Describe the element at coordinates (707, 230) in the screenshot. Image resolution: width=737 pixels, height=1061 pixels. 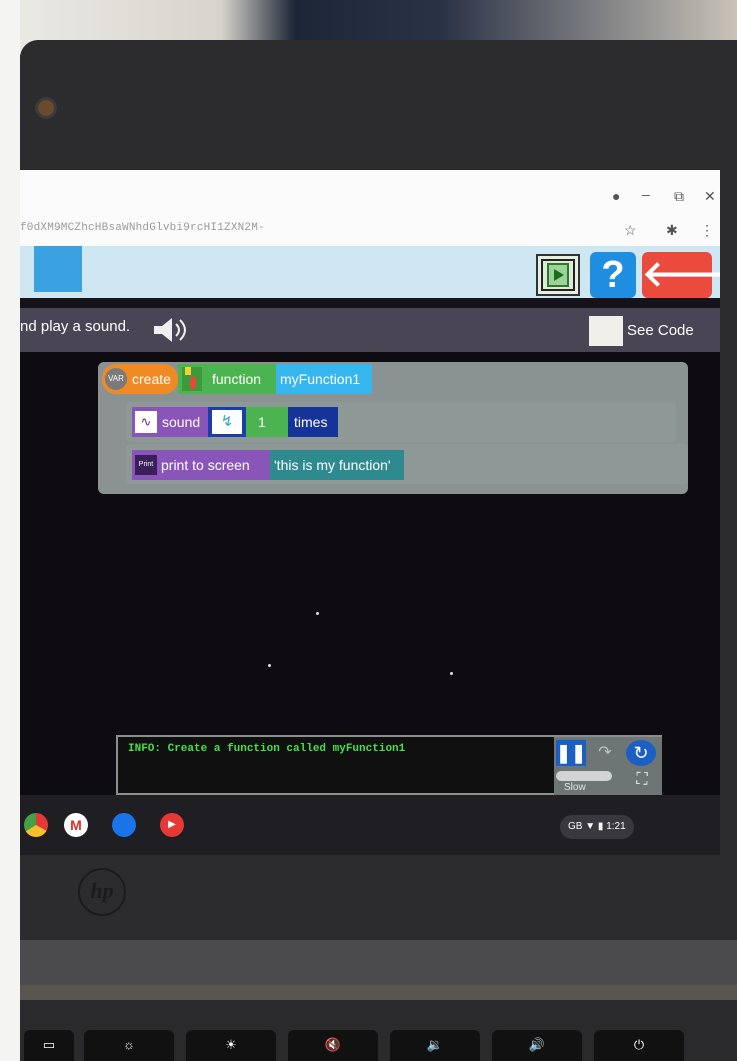
I see `menu-icon: ⋮` at that location.